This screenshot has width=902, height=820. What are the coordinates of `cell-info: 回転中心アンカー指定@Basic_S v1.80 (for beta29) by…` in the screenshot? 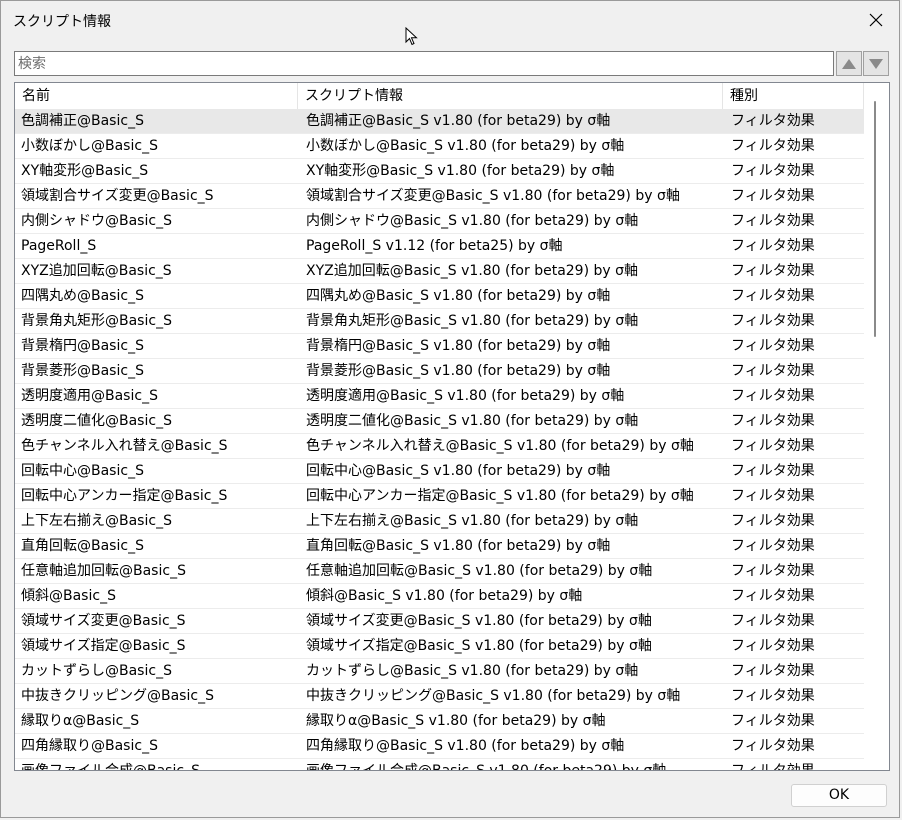 It's located at (500, 496).